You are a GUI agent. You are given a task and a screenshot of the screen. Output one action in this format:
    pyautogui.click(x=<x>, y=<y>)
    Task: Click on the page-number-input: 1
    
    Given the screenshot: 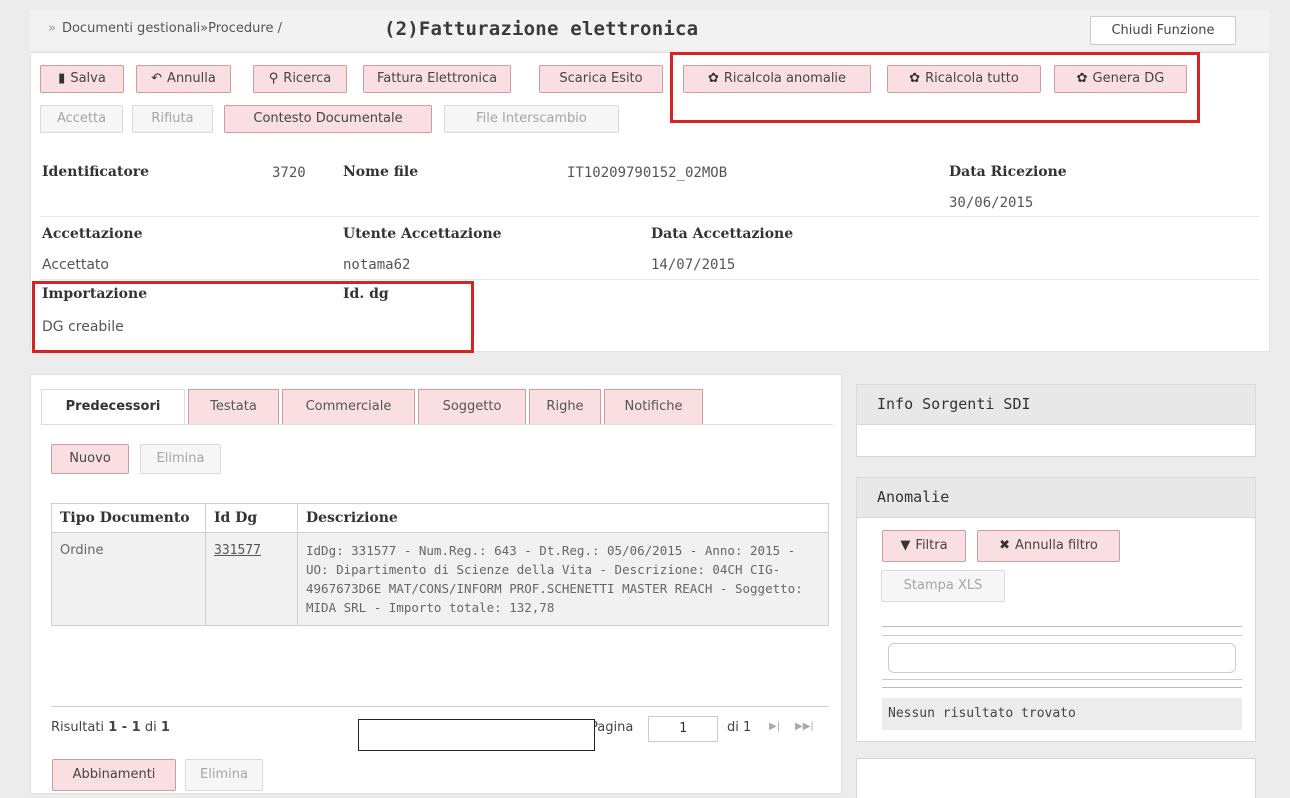 What is the action you would take?
    pyautogui.click(x=683, y=729)
    